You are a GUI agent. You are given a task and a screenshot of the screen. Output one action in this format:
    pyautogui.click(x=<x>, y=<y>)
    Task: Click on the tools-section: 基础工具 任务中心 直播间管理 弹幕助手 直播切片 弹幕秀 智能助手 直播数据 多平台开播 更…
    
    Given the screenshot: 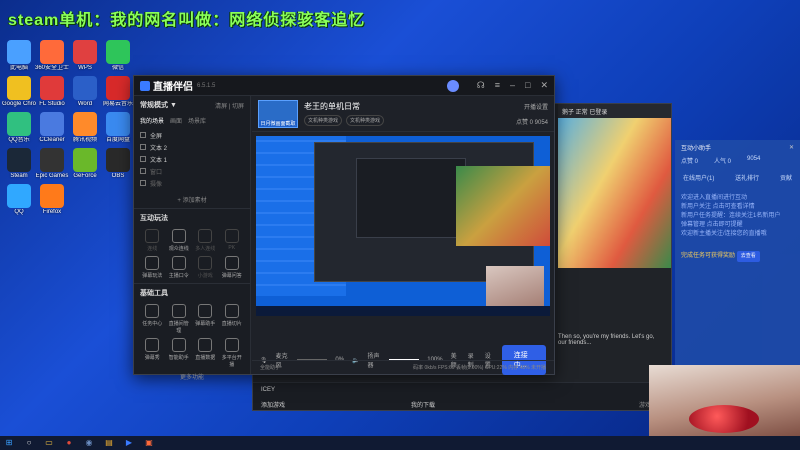 What is the action you would take?
    pyautogui.click(x=192, y=334)
    